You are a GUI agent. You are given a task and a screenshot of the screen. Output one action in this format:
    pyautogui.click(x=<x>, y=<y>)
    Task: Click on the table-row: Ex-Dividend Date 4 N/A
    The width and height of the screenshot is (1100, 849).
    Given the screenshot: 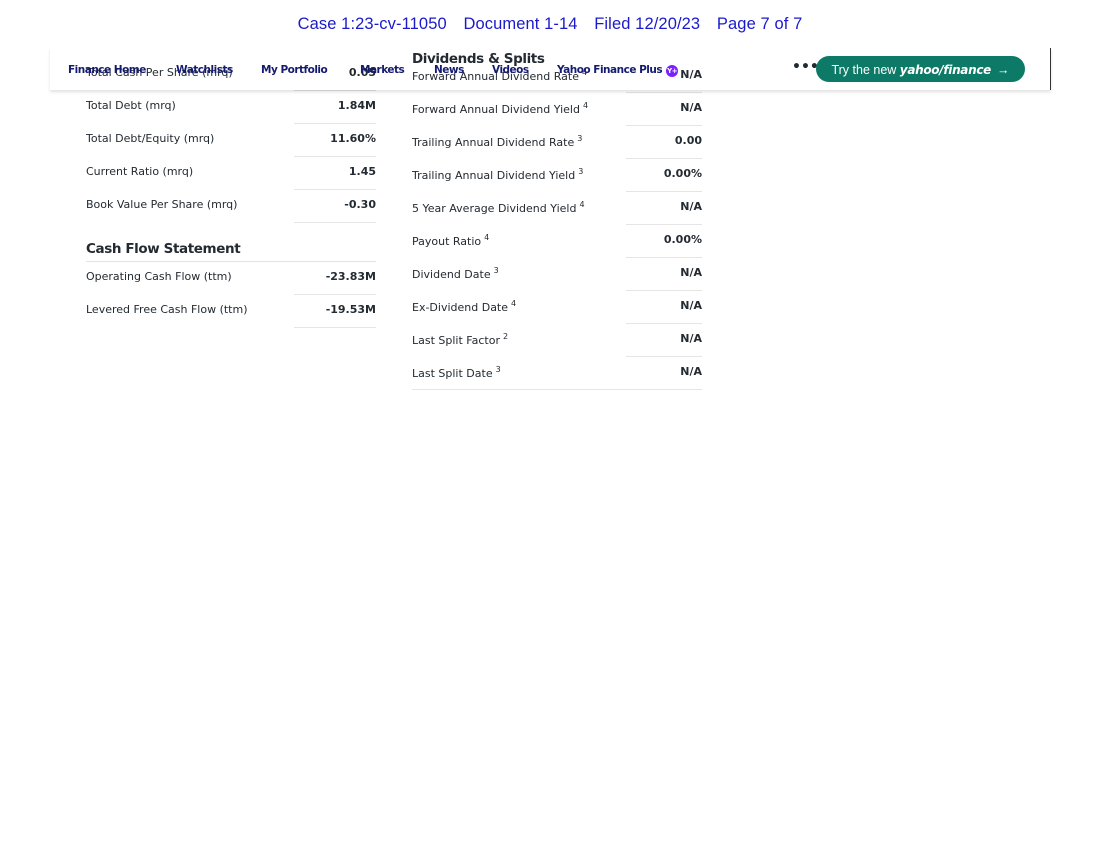 What is the action you would take?
    pyautogui.click(x=557, y=307)
    